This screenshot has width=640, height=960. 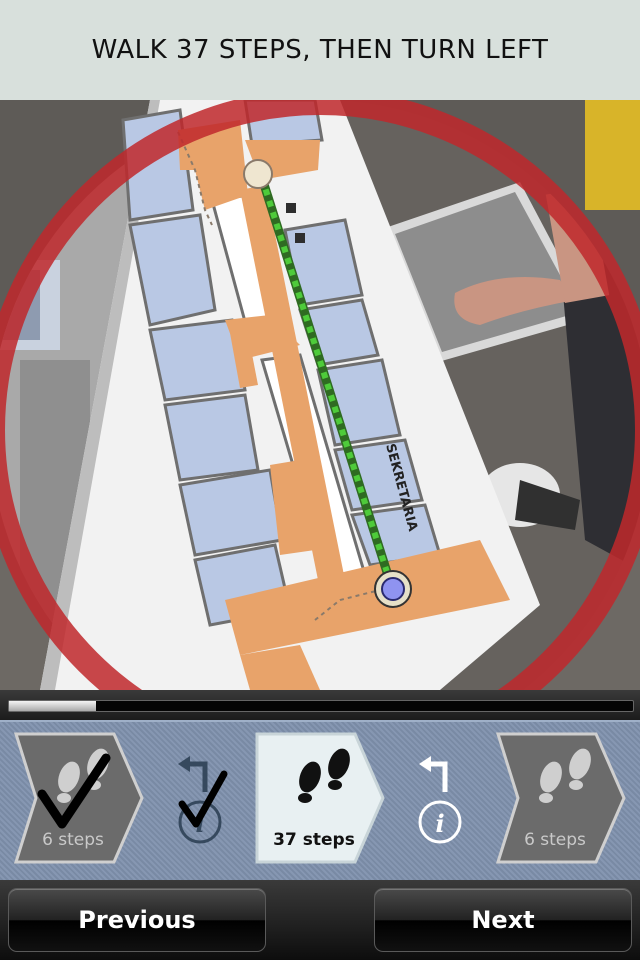 I want to click on step-card-next: 6 steps, so click(x=561, y=798).